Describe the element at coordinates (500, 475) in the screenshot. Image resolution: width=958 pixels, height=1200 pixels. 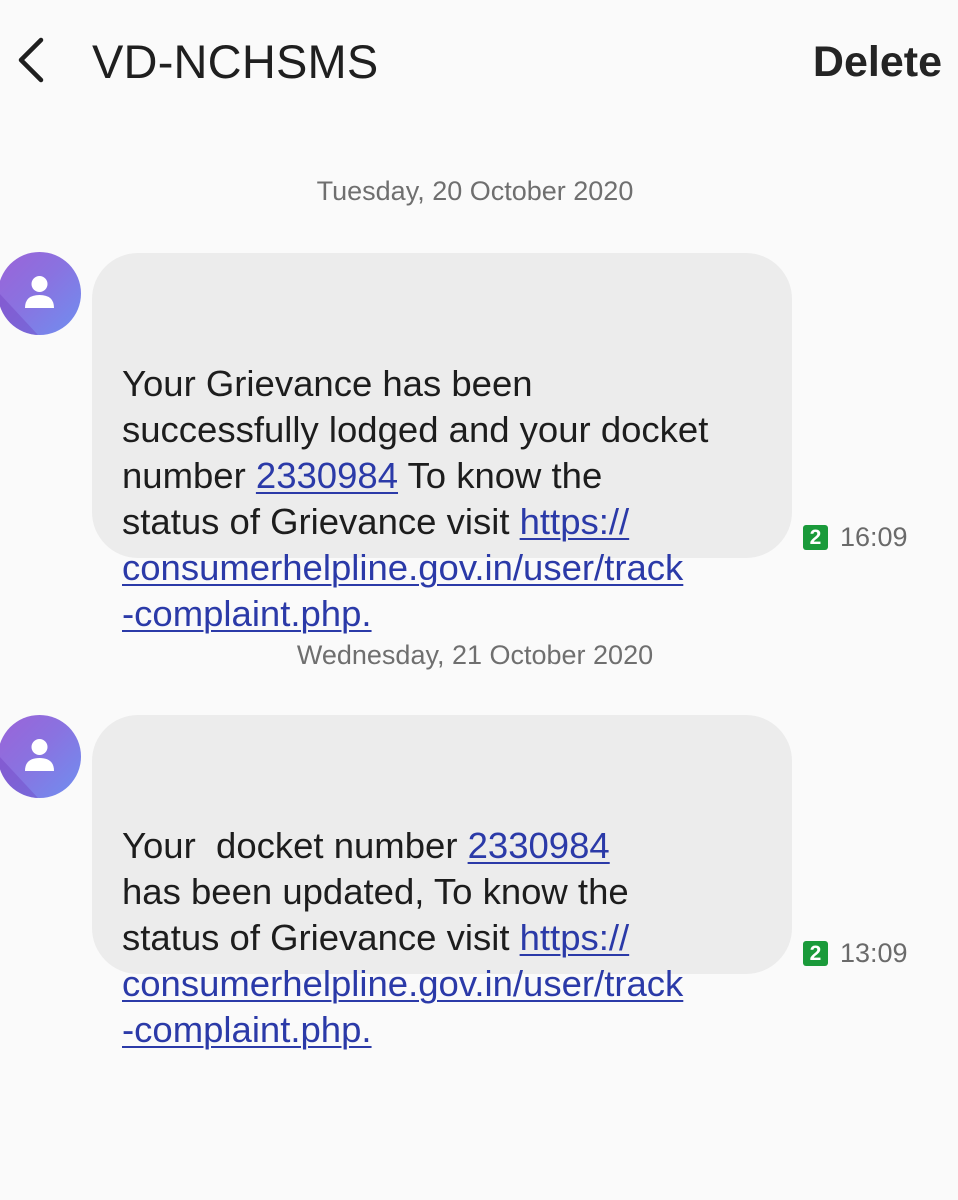
I see `message-text-run: To know the` at that location.